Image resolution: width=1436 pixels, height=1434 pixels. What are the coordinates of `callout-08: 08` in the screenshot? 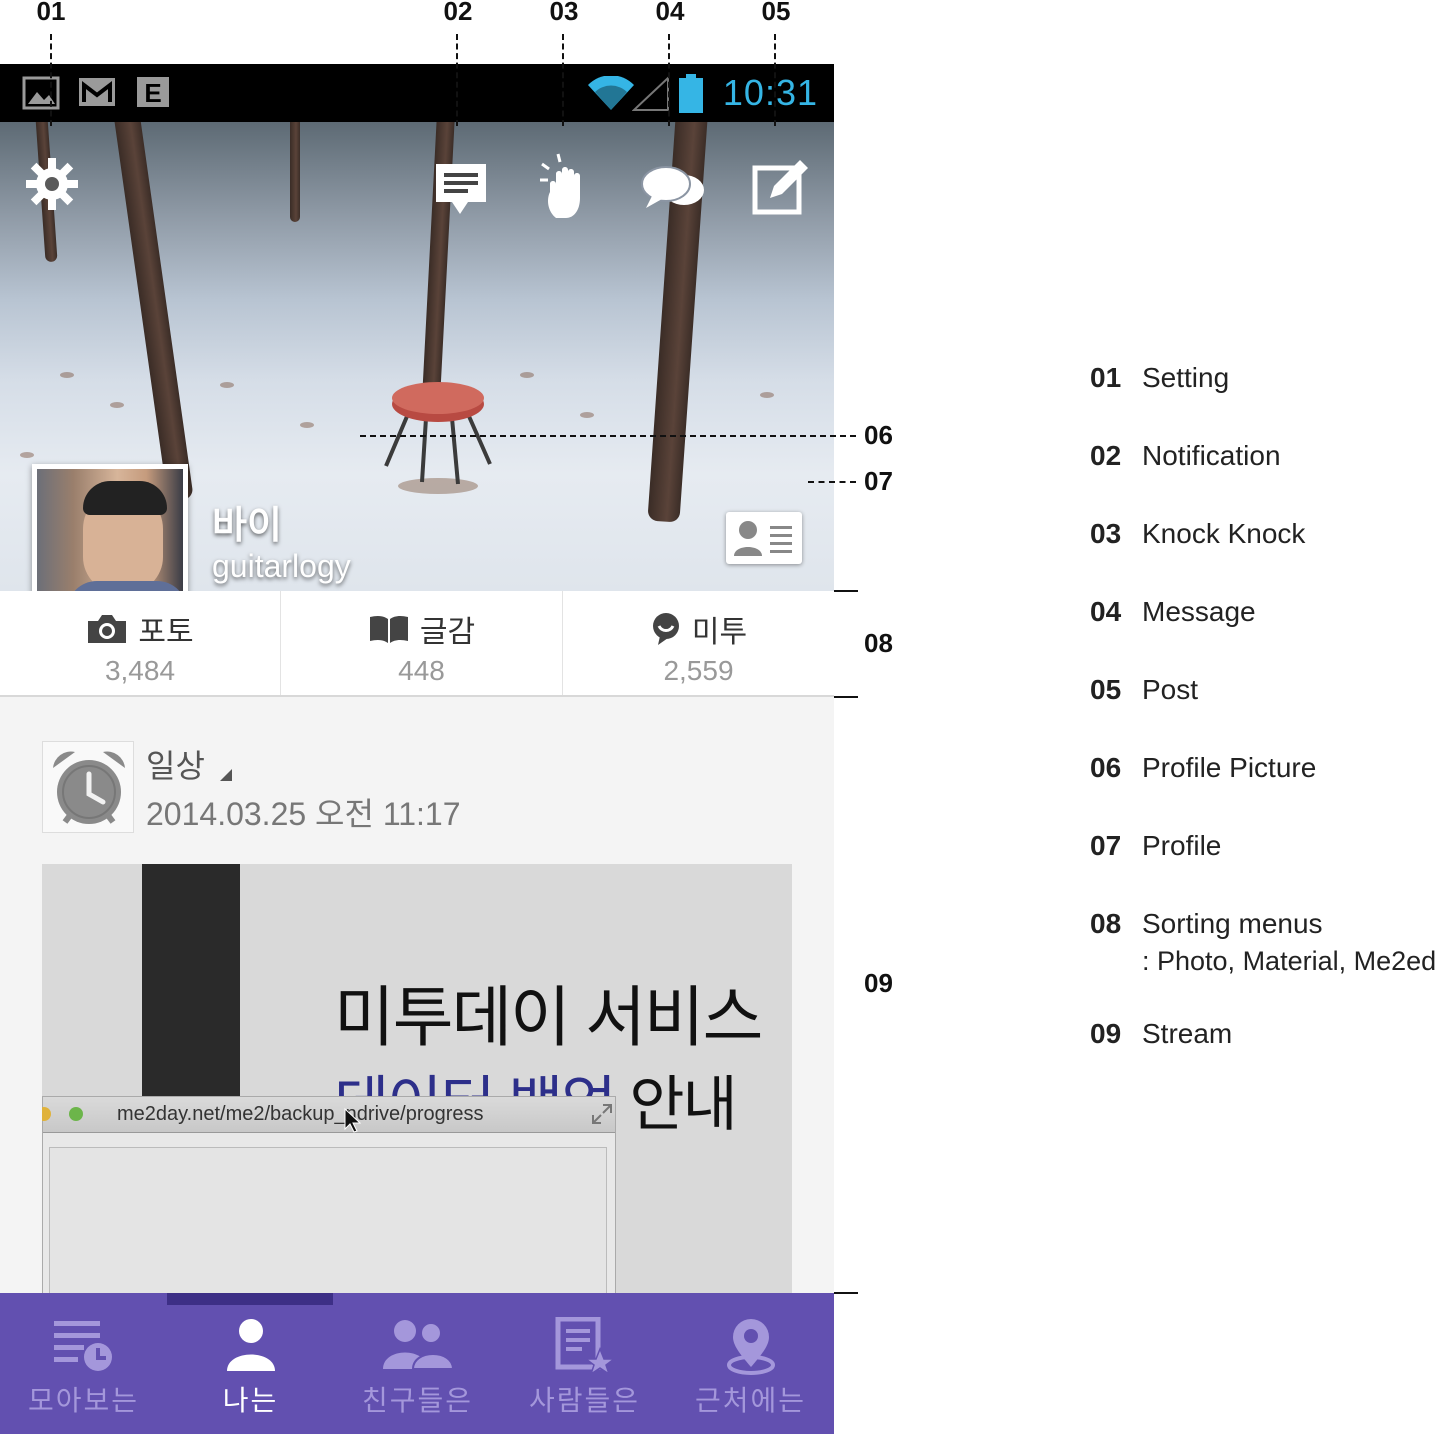 It's located at (878, 643).